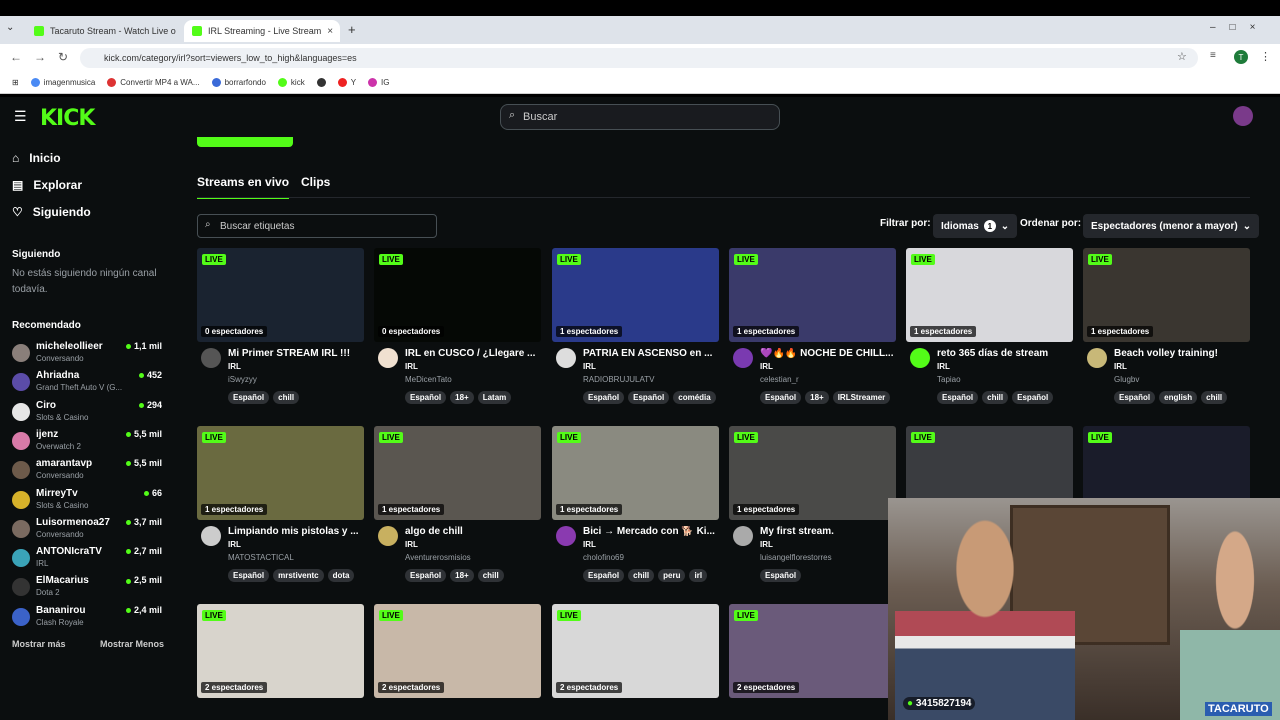 The image size is (1280, 720). I want to click on back-icon: ←, so click(16, 57).